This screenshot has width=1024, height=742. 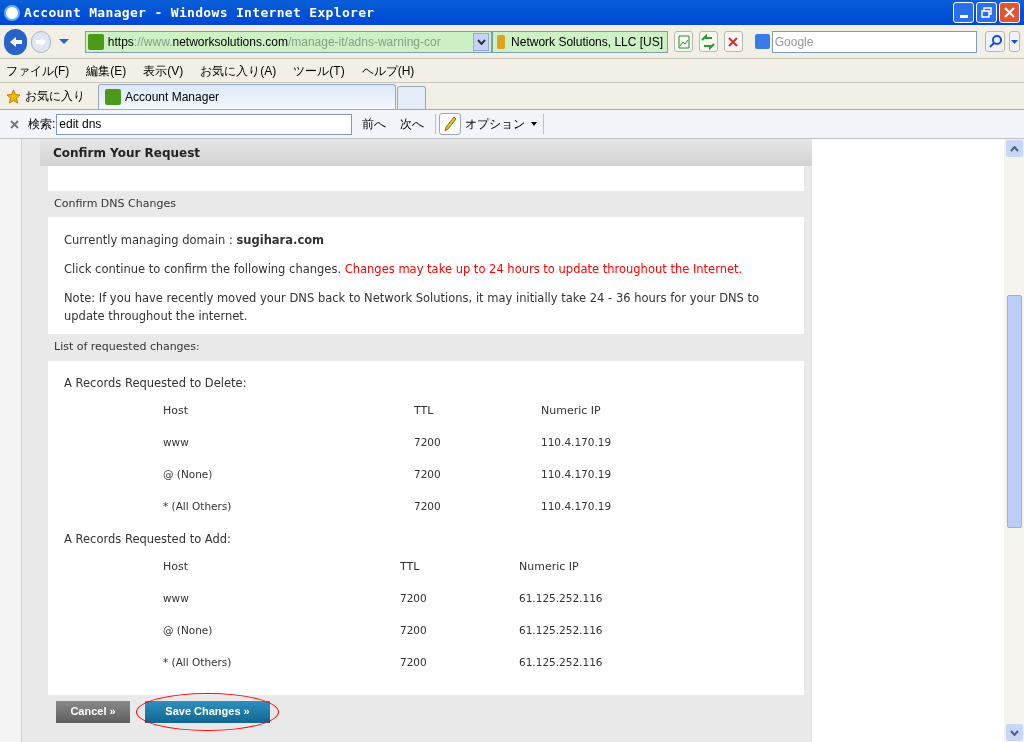 What do you see at coordinates (115, 203) in the screenshot?
I see `subsection-heading: Confirm DNS Changes` at bounding box center [115, 203].